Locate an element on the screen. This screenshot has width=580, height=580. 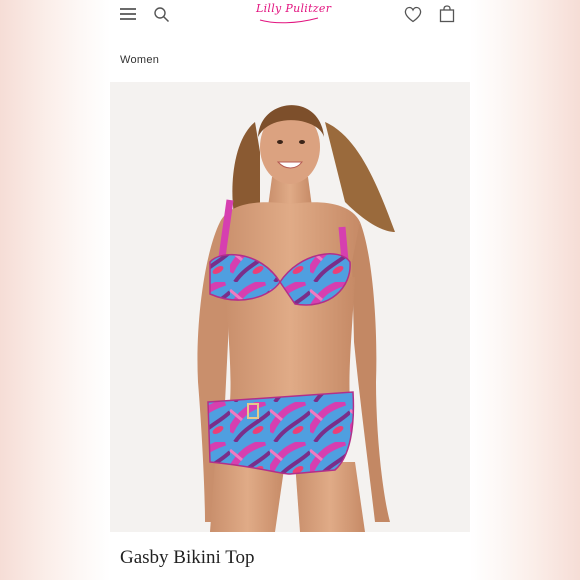
breadcrumb-women: Women is located at coordinates (139, 60).